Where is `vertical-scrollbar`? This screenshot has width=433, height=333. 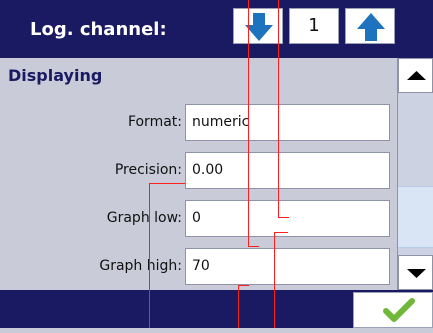
vertical-scrollbar is located at coordinates (415, 174).